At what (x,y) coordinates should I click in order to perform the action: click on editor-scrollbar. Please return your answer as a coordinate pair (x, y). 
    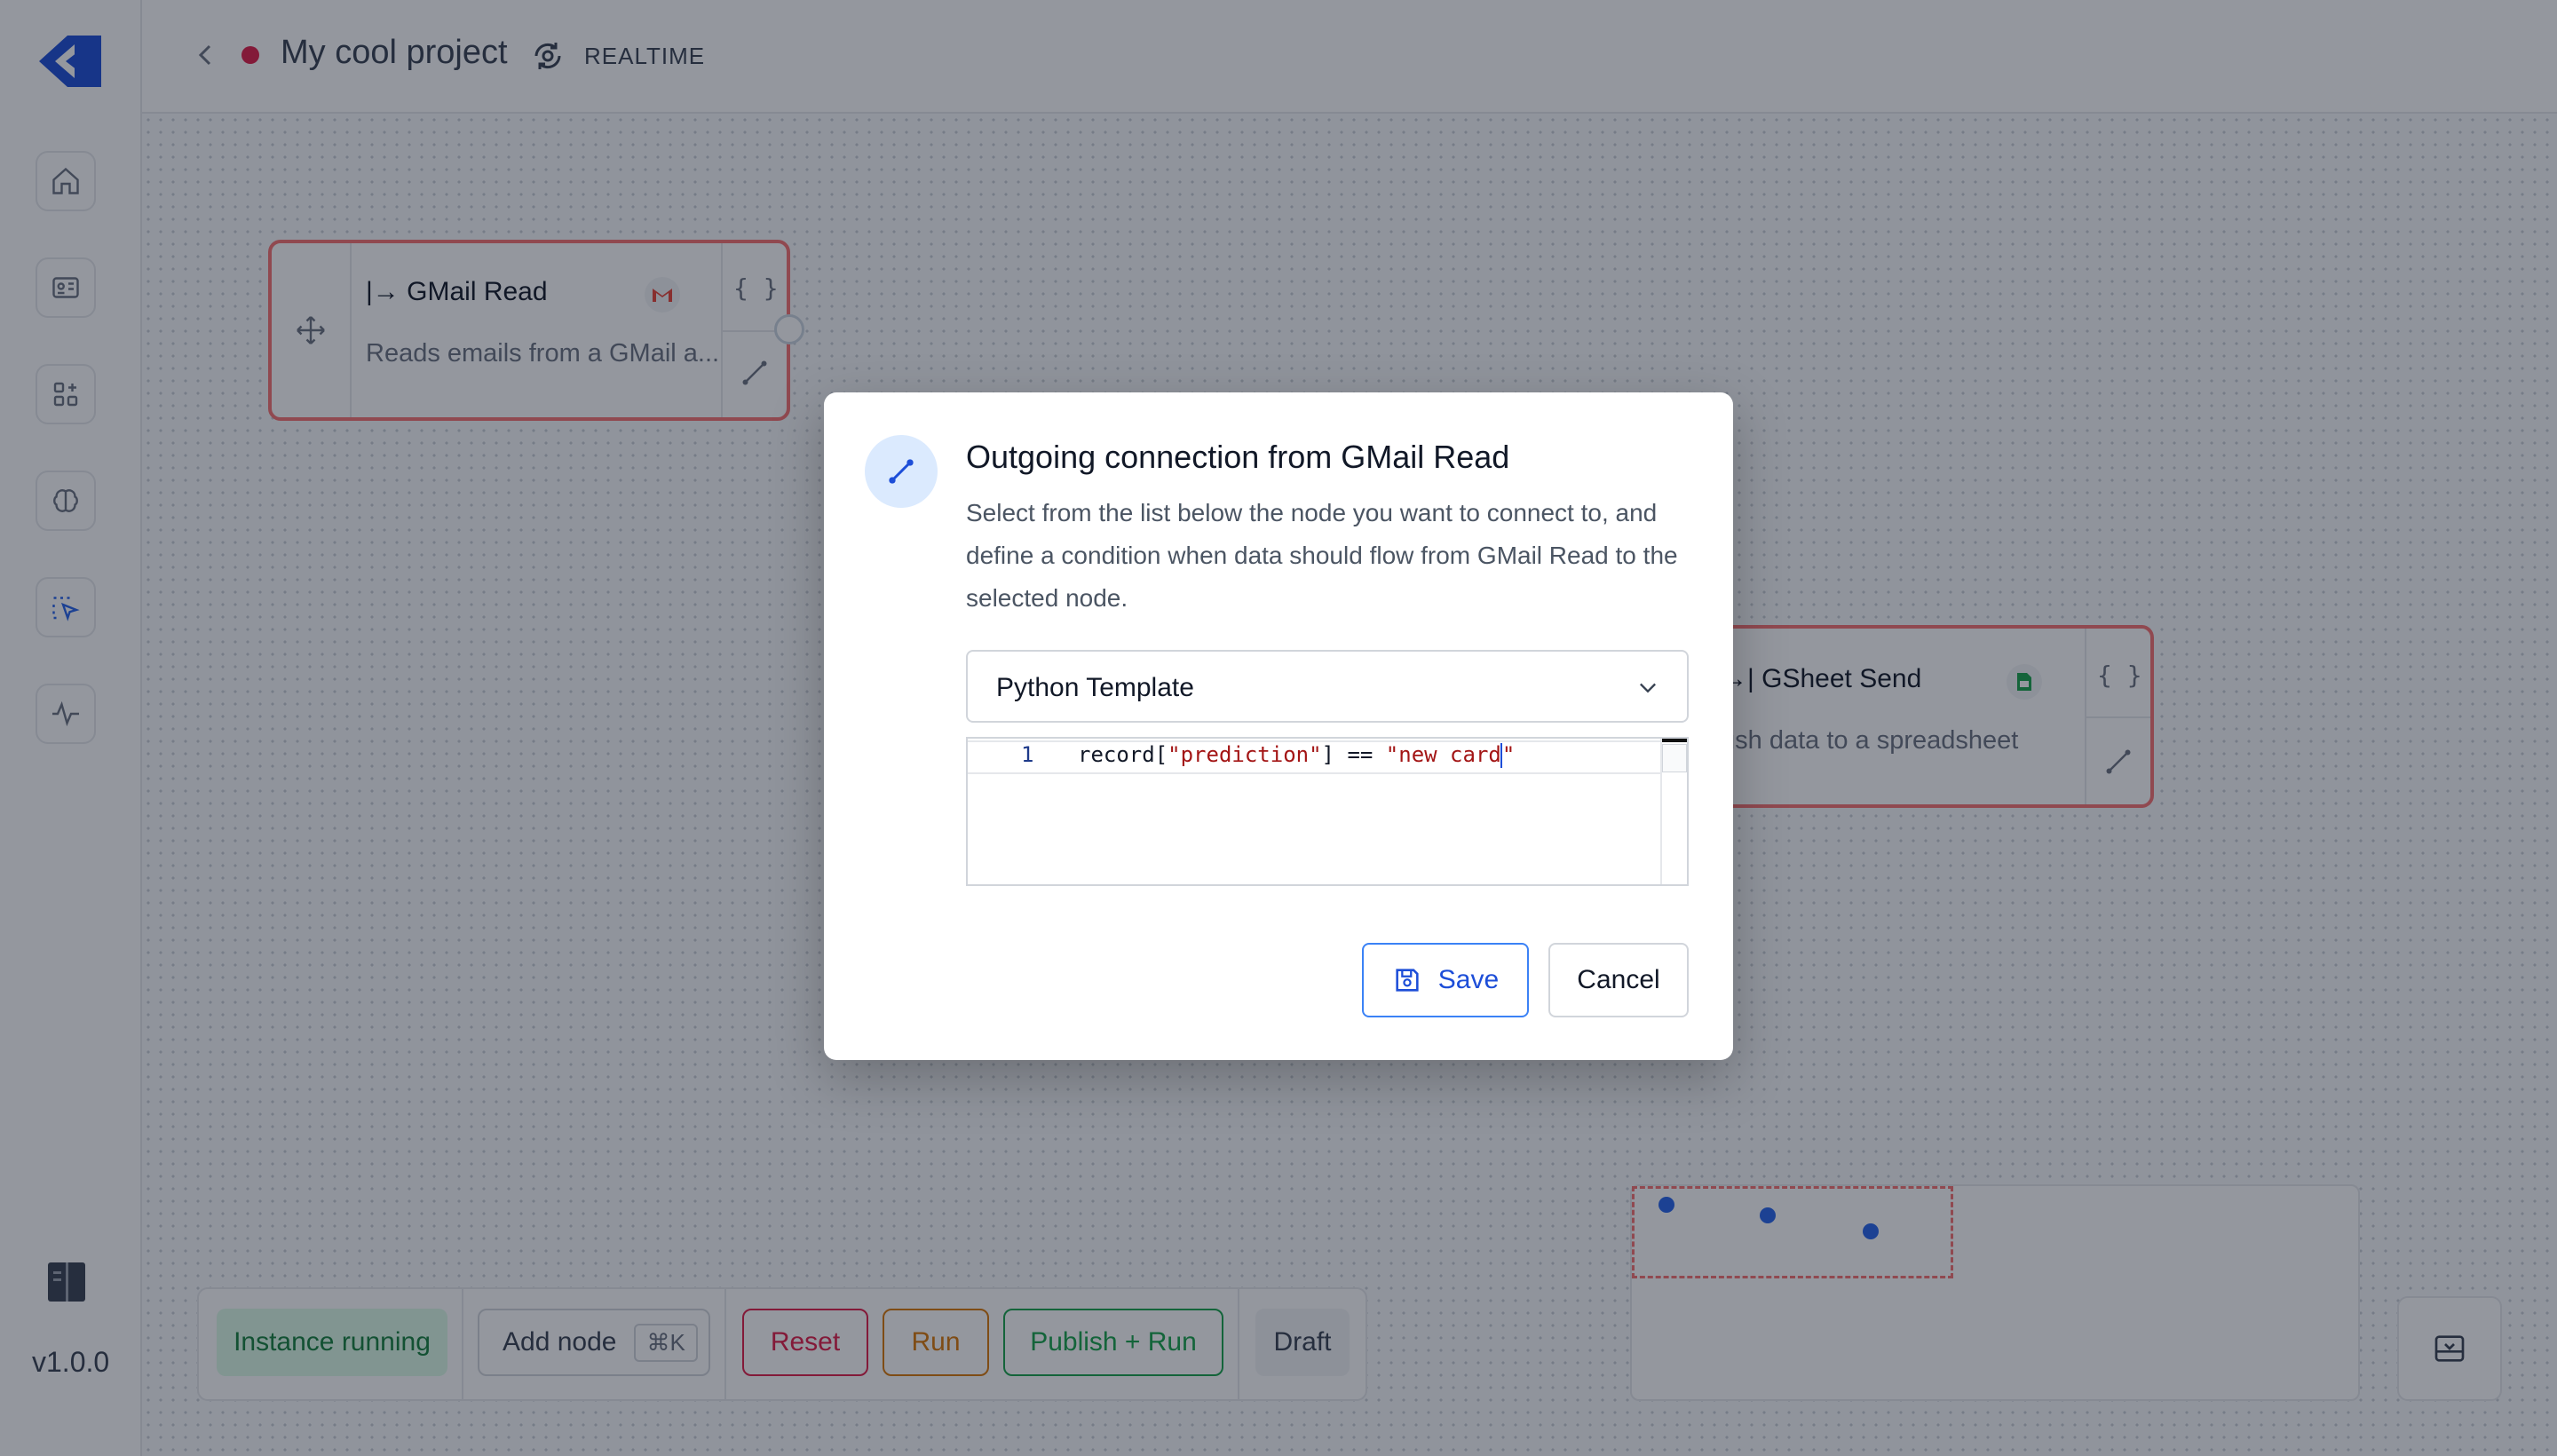
    Looking at the image, I should click on (1673, 811).